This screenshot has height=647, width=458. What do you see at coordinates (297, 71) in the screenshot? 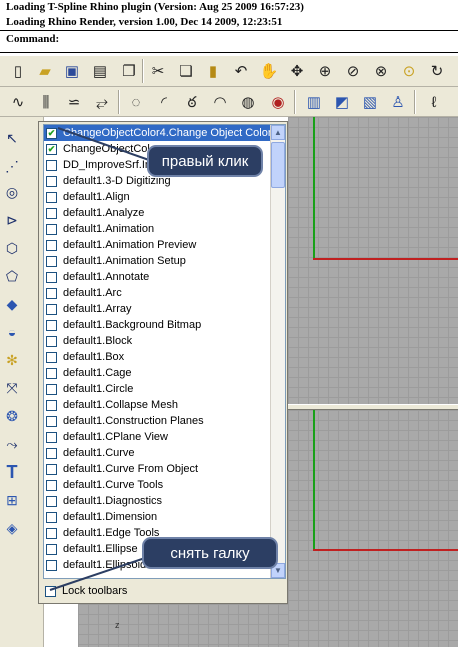
I see `rotate-view-icon: ✥` at bounding box center [297, 71].